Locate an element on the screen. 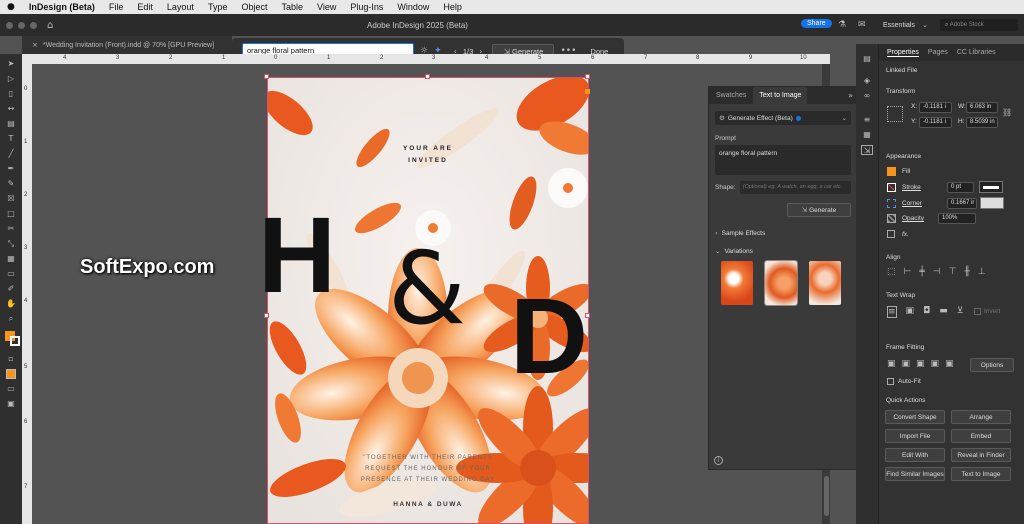 The image size is (1024, 524). import-file-button: Import File is located at coordinates (915, 436).